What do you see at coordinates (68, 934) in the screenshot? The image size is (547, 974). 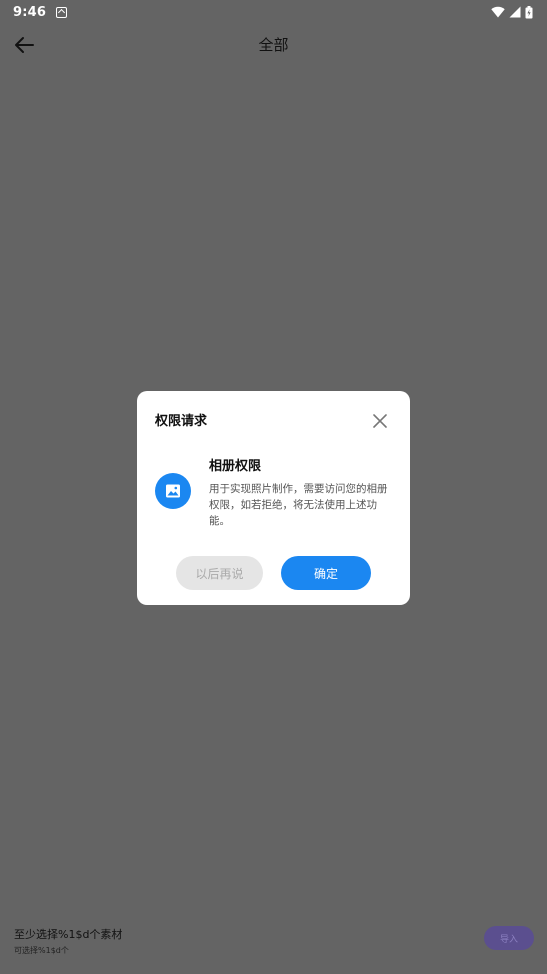 I see `min-select-text: 至少选择%1$d个素材` at bounding box center [68, 934].